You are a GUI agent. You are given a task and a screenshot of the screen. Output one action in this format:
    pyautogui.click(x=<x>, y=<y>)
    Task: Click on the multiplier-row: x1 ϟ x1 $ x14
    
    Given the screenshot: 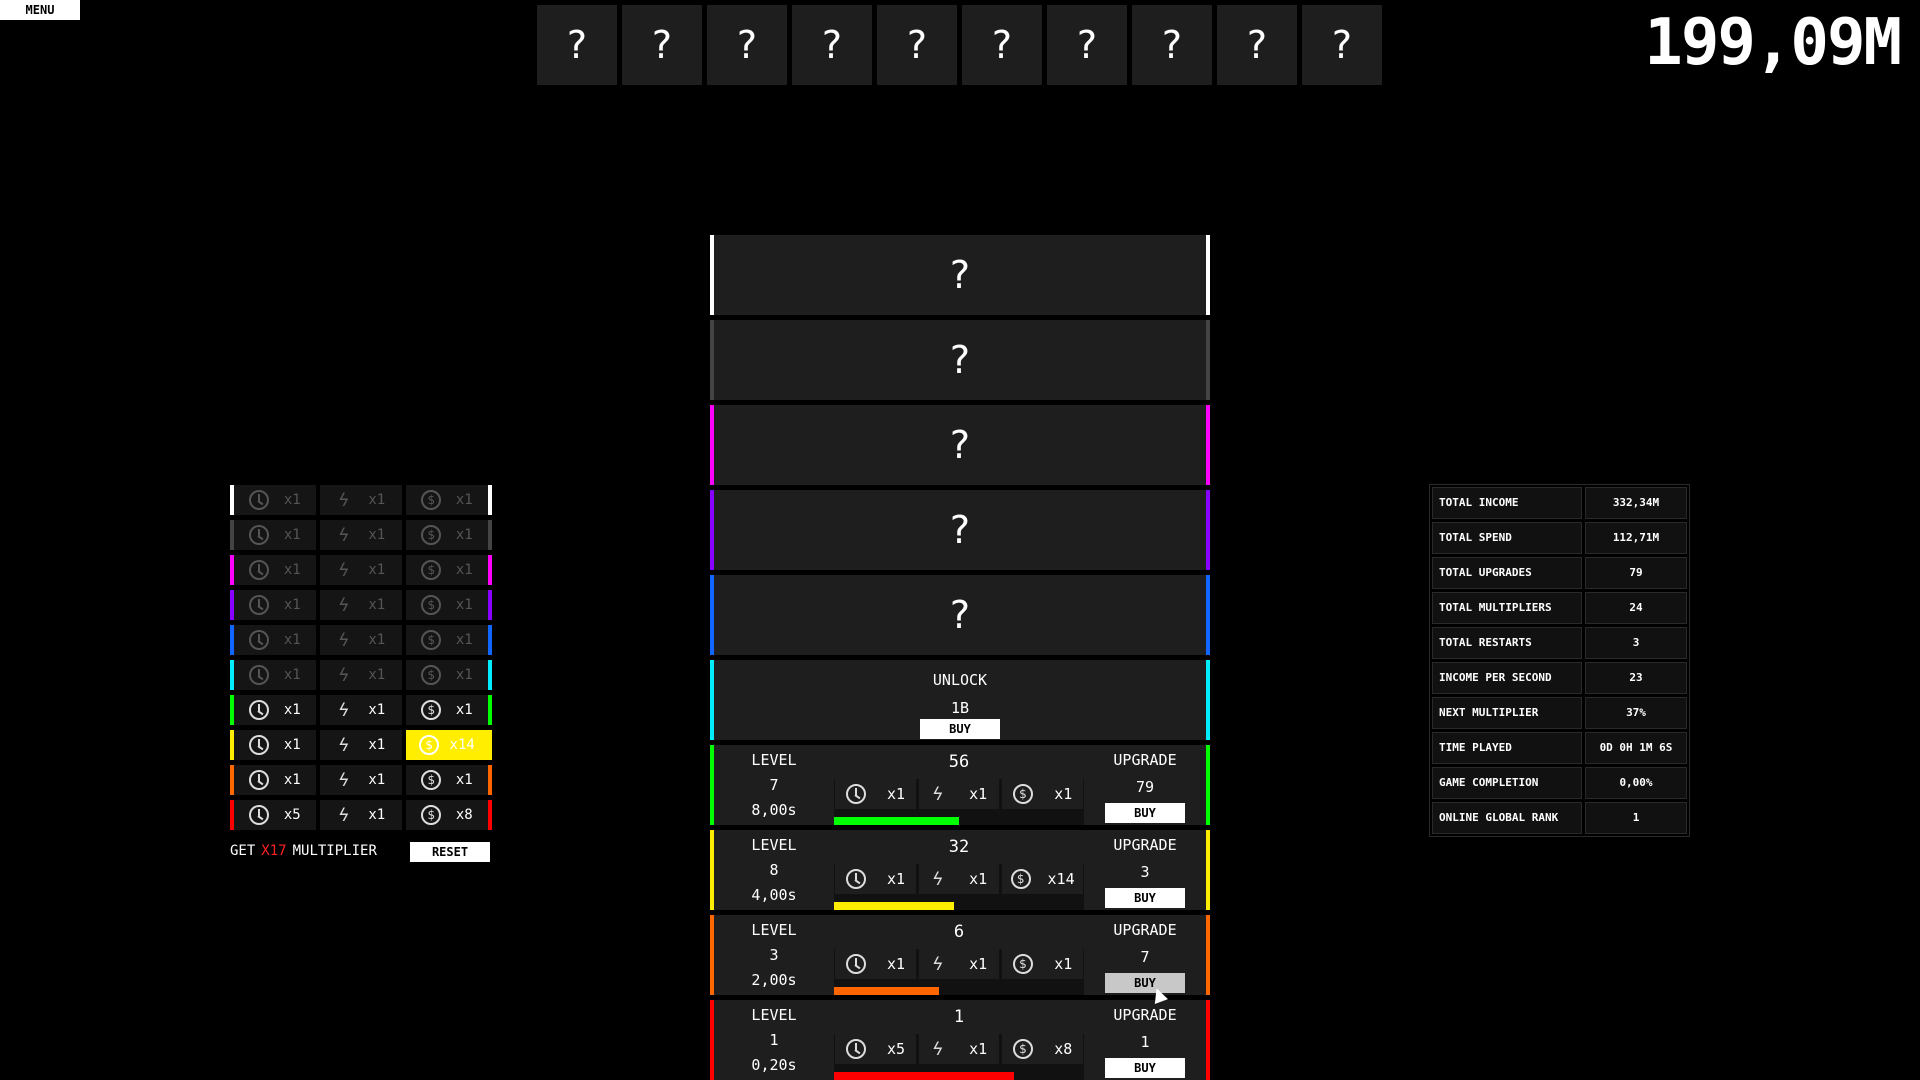 What is the action you would take?
    pyautogui.click(x=361, y=745)
    